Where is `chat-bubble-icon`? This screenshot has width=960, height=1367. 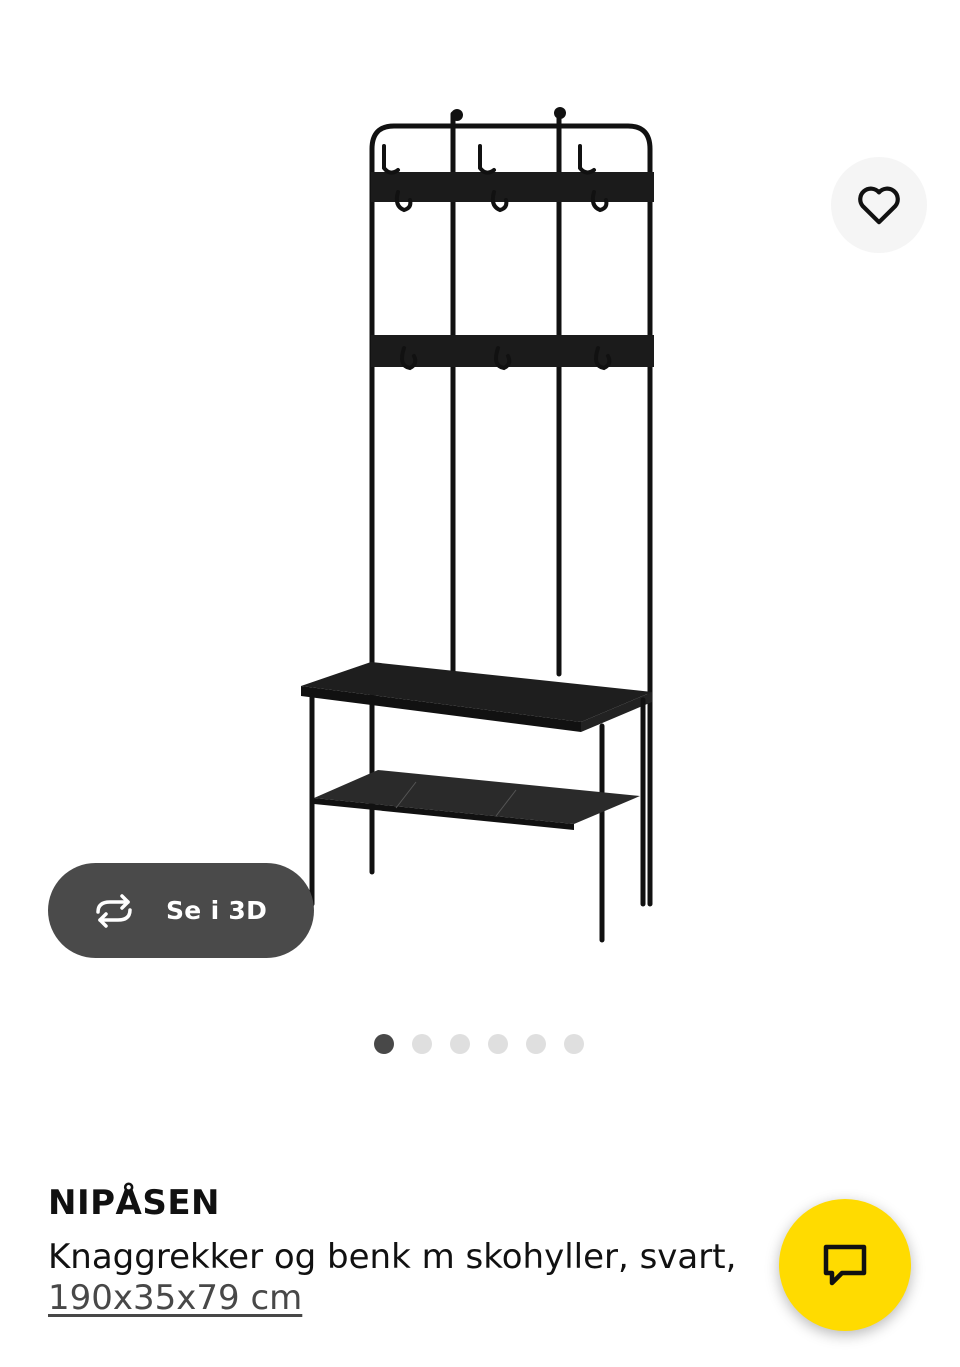 chat-bubble-icon is located at coordinates (845, 1265).